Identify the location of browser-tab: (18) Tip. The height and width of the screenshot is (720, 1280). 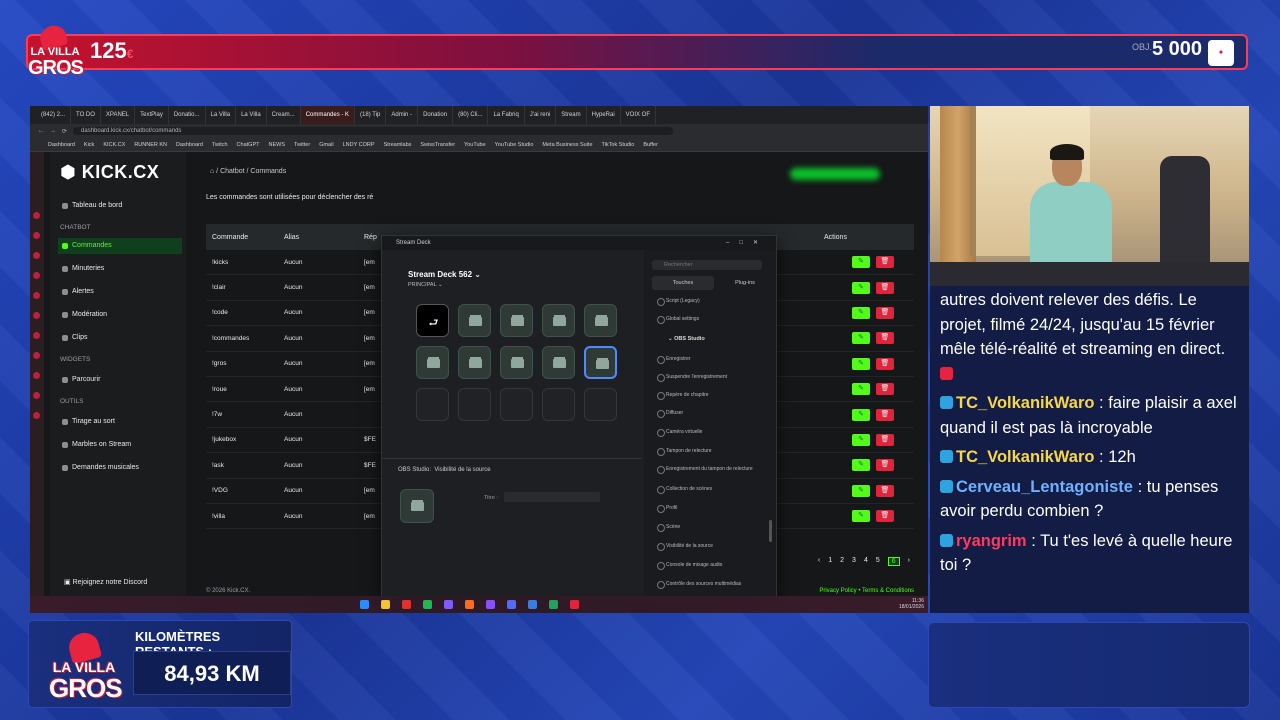
(371, 115).